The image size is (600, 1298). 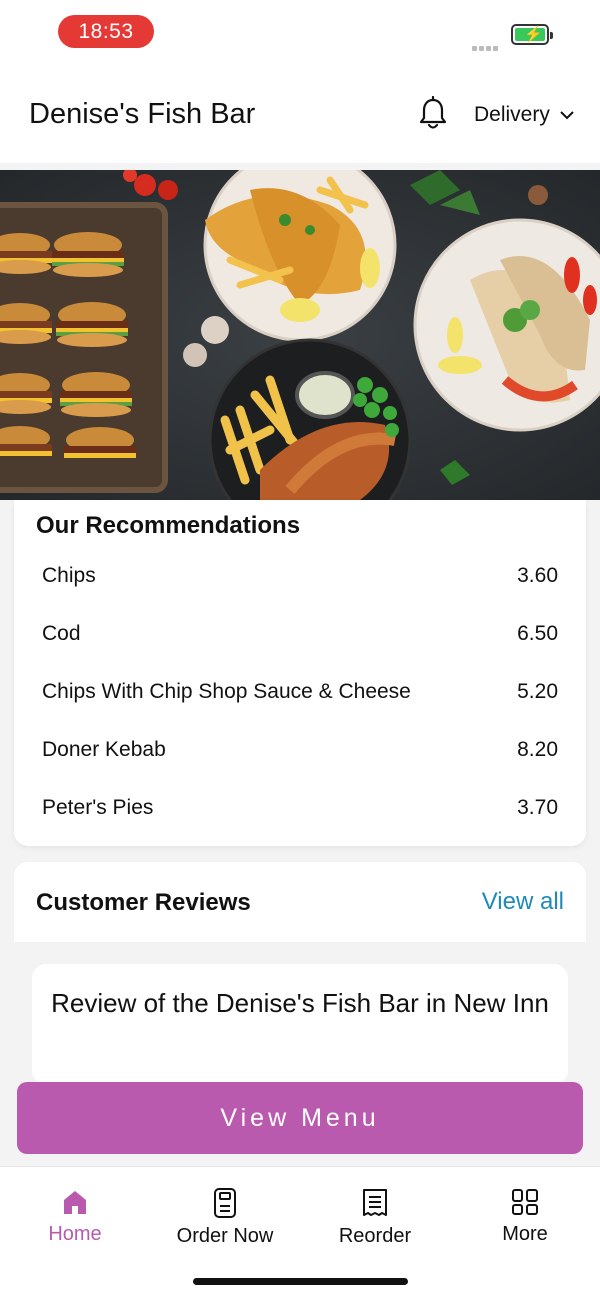 What do you see at coordinates (433, 114) in the screenshot?
I see `bell-icon` at bounding box center [433, 114].